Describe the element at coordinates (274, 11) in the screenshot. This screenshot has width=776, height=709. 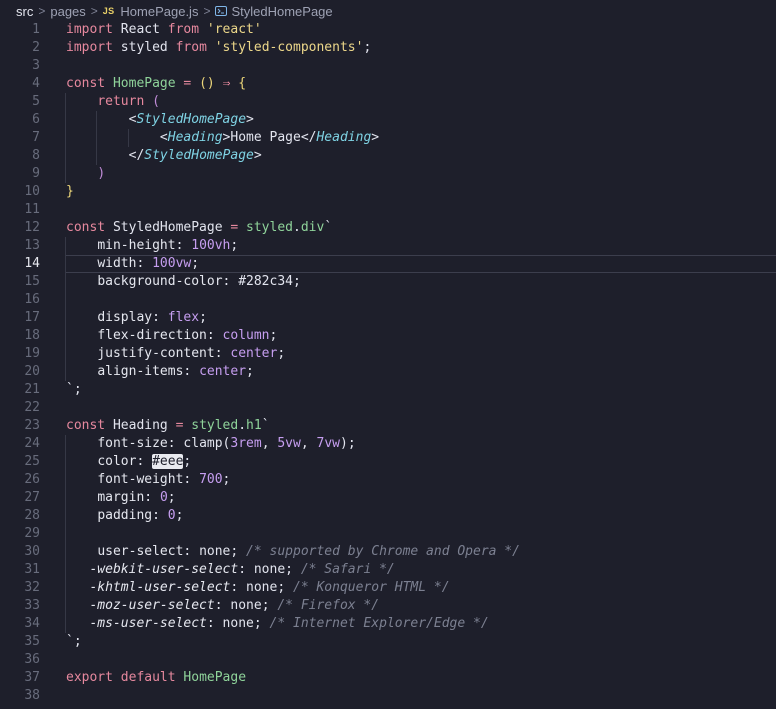
I see `breadcrumb-item-symbol: StyledHomePage` at that location.